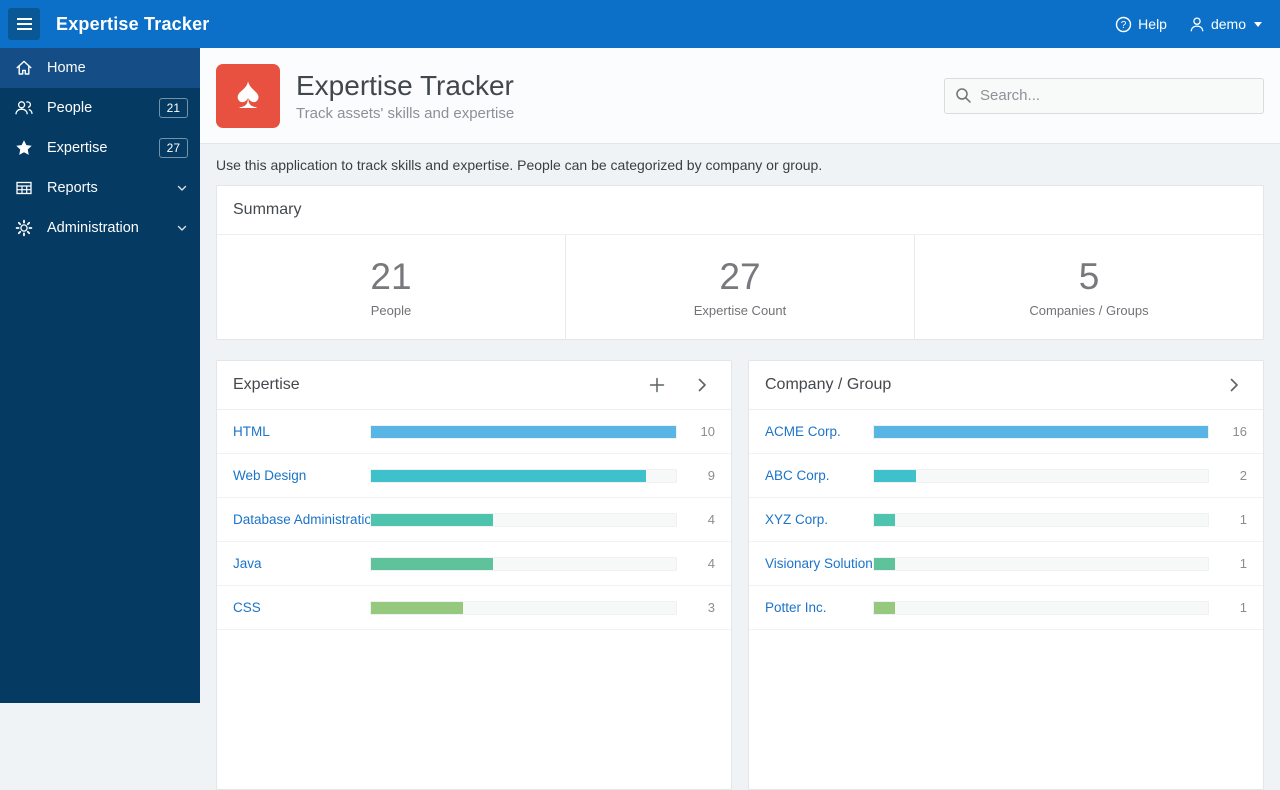  I want to click on help-icon: ?, so click(1123, 24).